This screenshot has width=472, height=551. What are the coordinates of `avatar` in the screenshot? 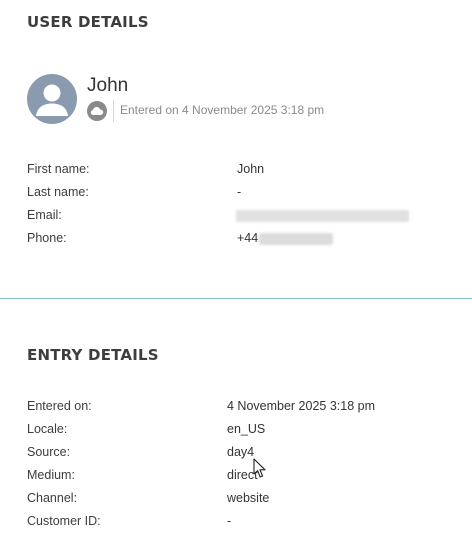 It's located at (52, 99).